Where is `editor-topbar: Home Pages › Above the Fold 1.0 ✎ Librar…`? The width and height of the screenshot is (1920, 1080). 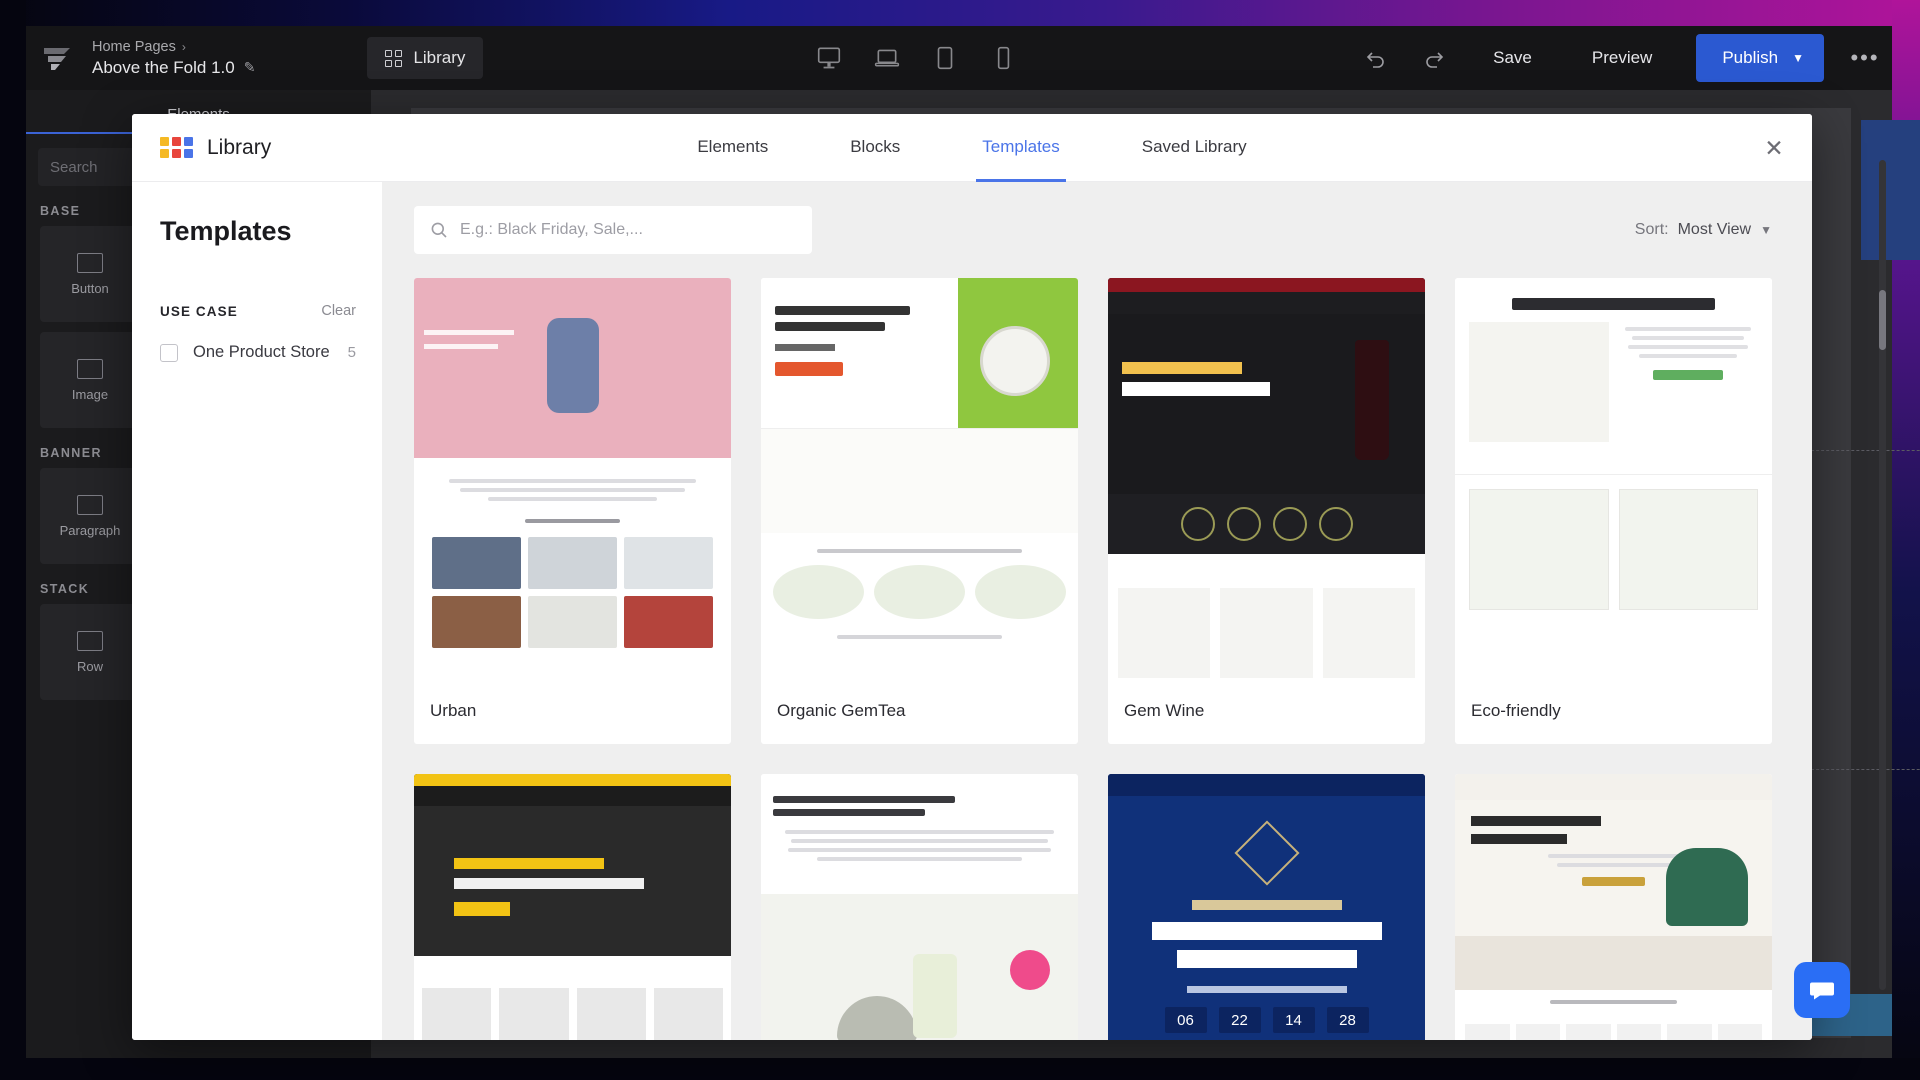
editor-topbar: Home Pages › Above the Fold 1.0 ✎ Librar… is located at coordinates (959, 58).